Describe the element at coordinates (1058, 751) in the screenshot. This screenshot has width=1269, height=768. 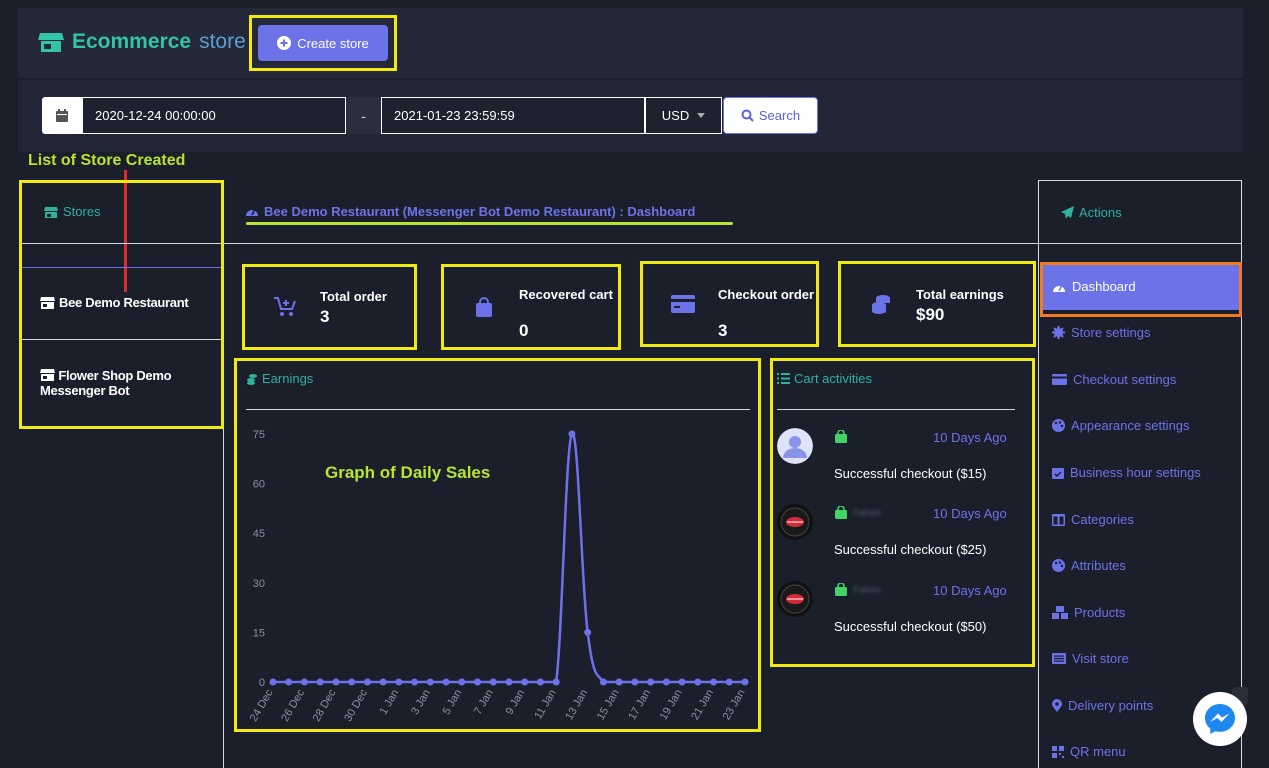
I see `qrcode-icon` at that location.